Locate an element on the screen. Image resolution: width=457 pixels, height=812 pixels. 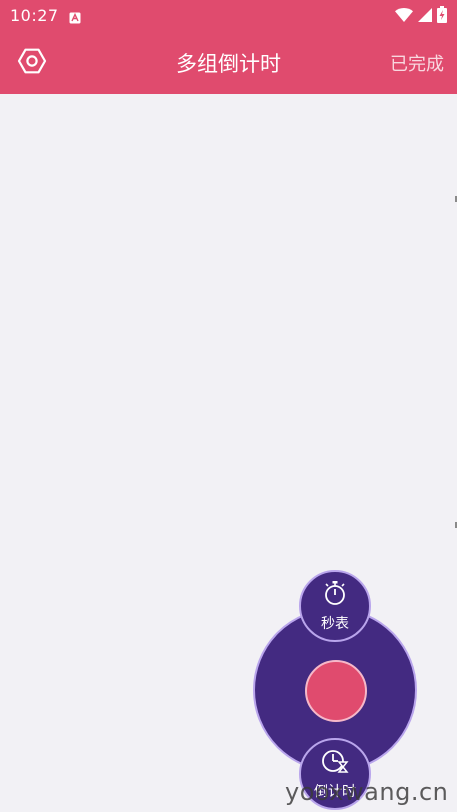
stopwatch-icon is located at coordinates (335, 595).